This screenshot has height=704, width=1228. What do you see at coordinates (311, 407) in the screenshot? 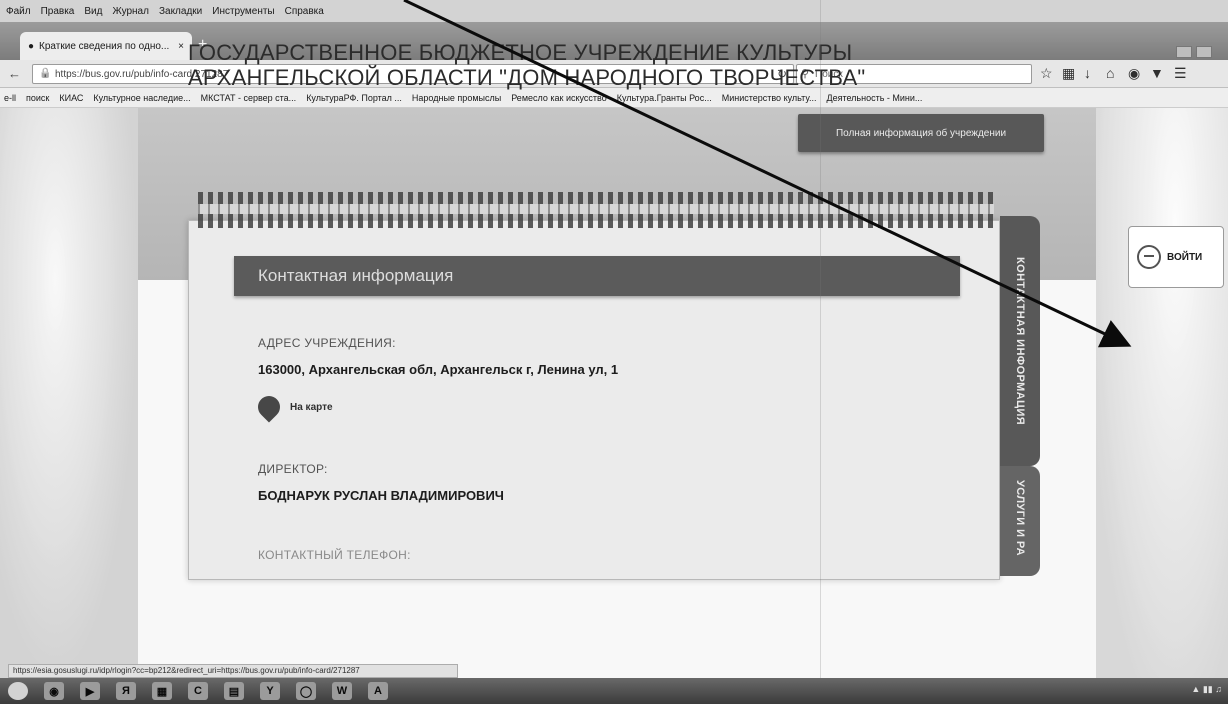
I see `map-link-label: На карте` at bounding box center [311, 407].